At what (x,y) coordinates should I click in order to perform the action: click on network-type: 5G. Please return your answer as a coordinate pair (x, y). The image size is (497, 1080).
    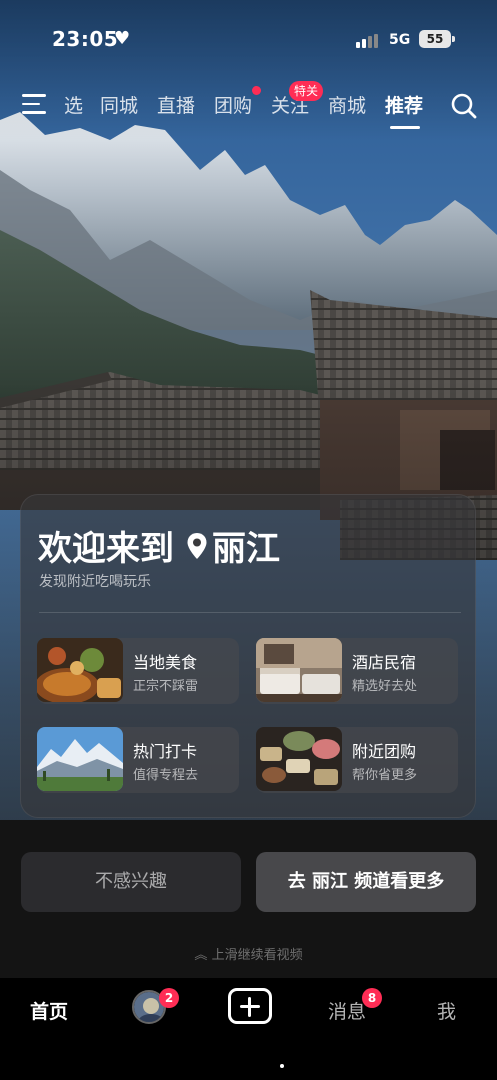
    Looking at the image, I should click on (400, 40).